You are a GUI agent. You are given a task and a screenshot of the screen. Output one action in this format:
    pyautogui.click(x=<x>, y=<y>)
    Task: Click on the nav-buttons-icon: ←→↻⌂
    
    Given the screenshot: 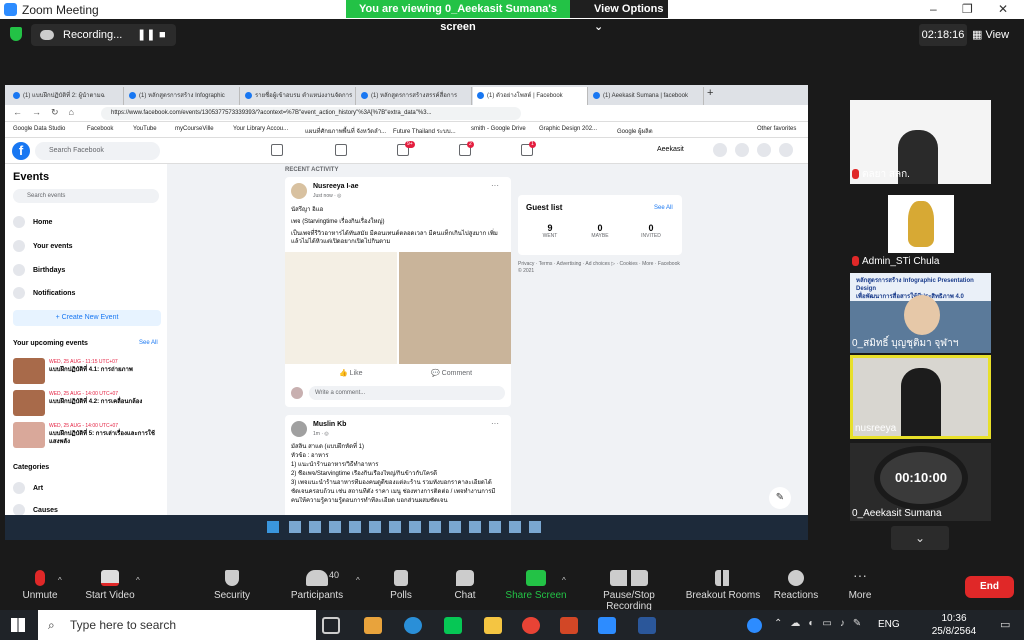 What is the action you would take?
    pyautogui.click(x=48, y=112)
    